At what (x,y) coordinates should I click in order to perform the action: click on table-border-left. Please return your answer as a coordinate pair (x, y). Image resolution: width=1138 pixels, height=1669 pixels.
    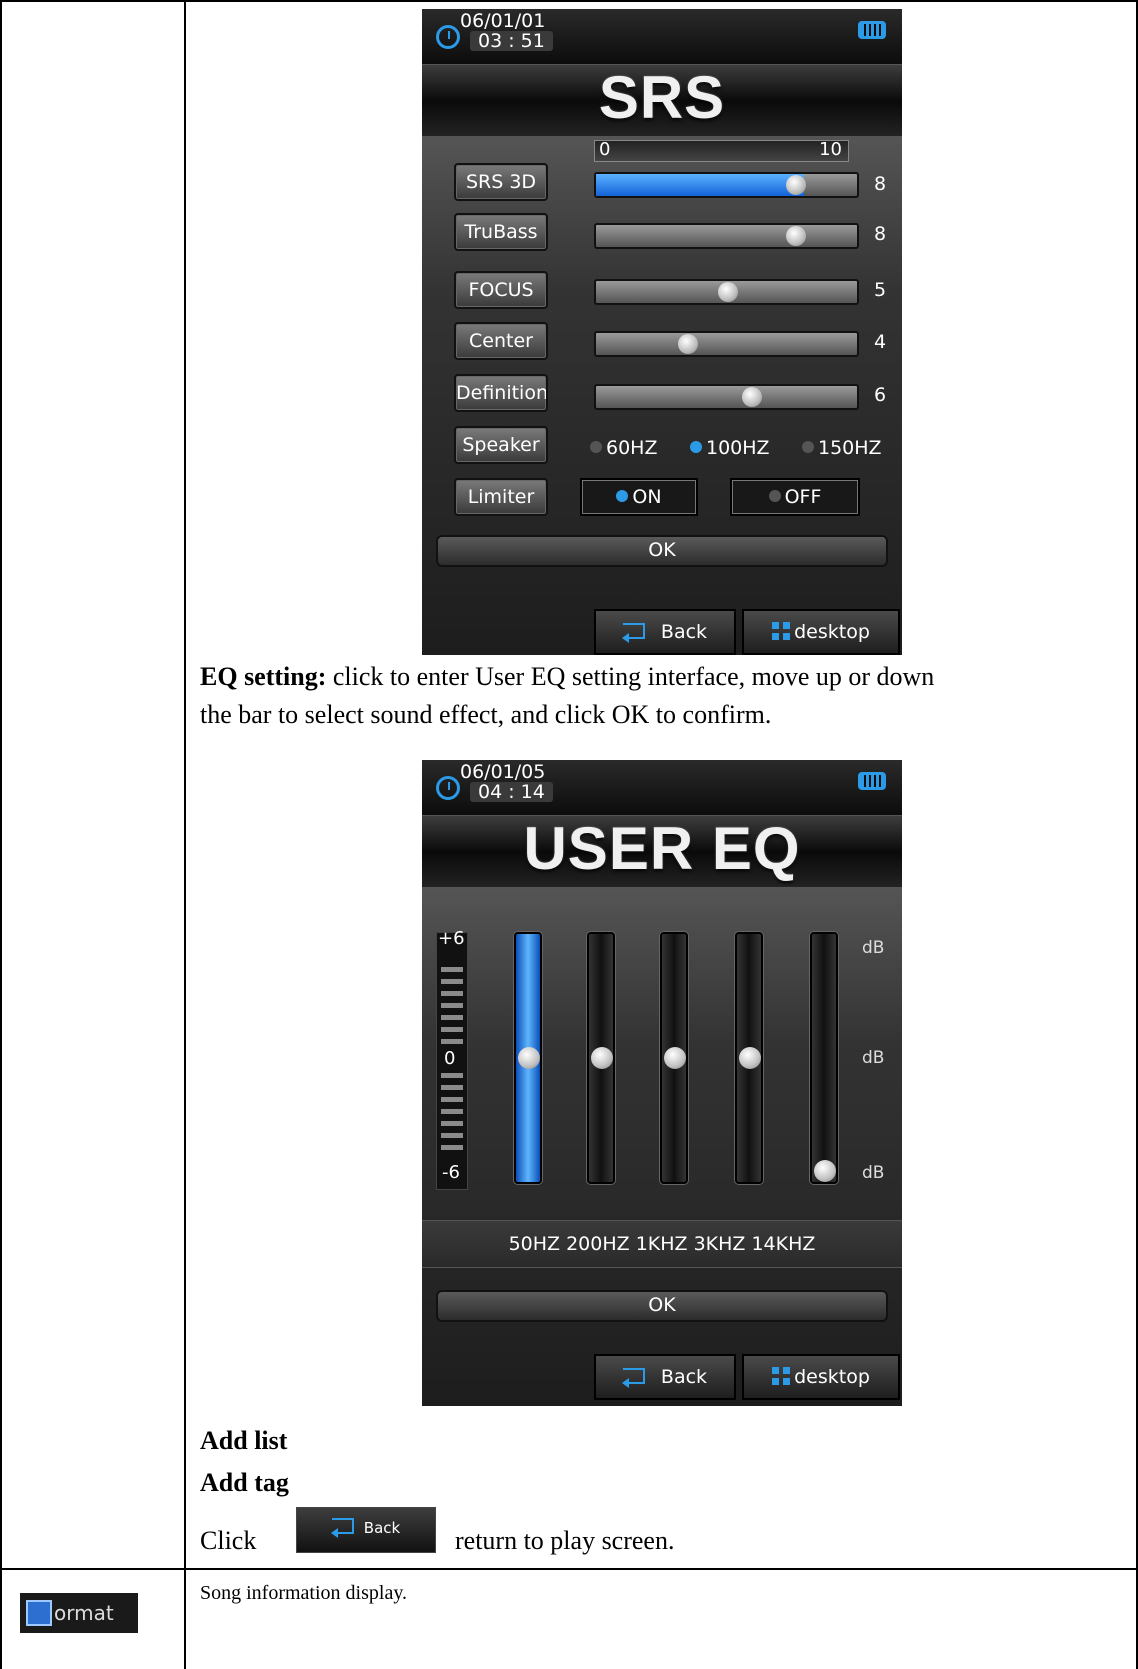
    Looking at the image, I should click on (1, 834).